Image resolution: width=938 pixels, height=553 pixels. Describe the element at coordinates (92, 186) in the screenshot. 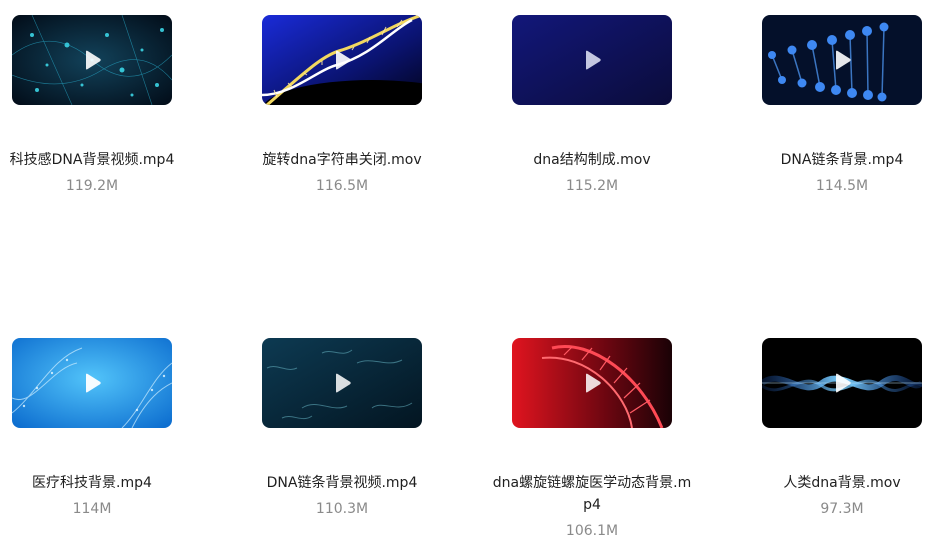

I see `file-size: 119.2M` at that location.